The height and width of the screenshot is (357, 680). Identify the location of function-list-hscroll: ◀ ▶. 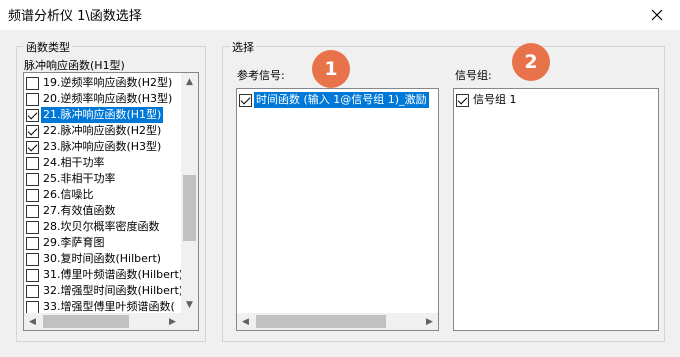
(102, 321).